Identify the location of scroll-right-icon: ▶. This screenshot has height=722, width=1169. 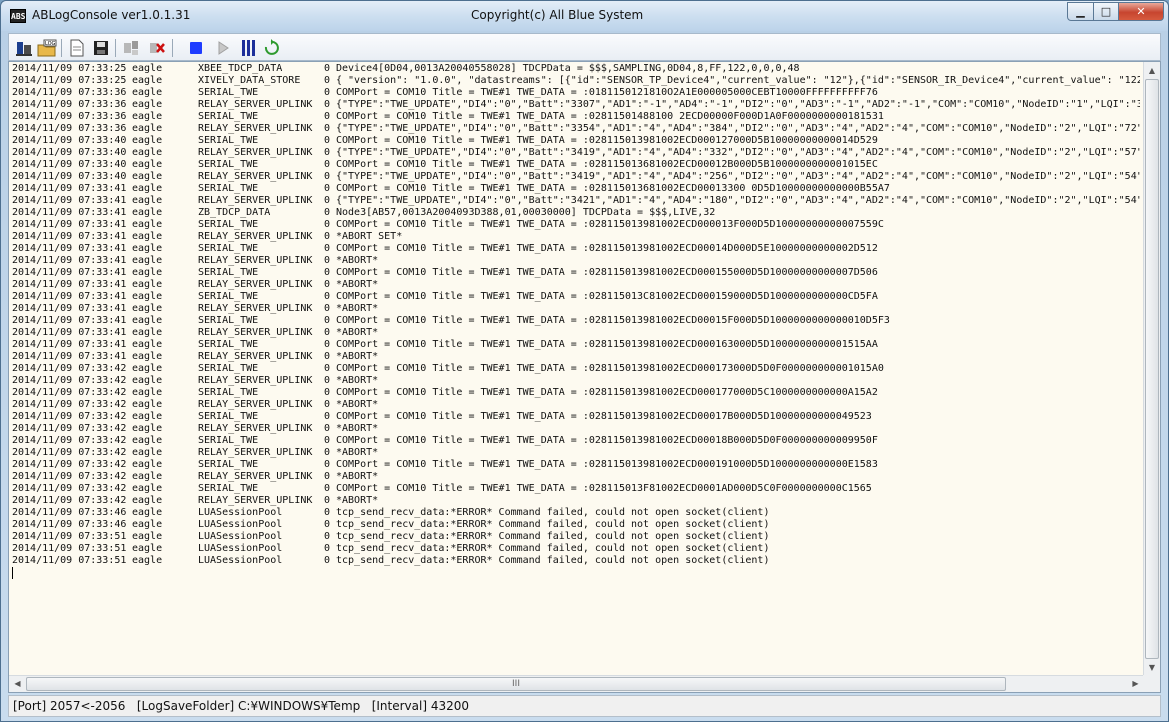
(1135, 684).